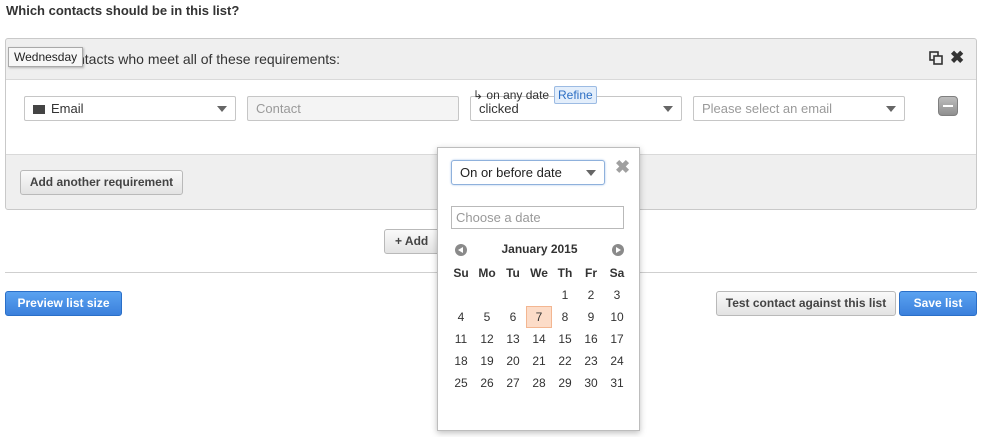 This screenshot has width=986, height=437. I want to click on calendar-day: 14, so click(539, 339).